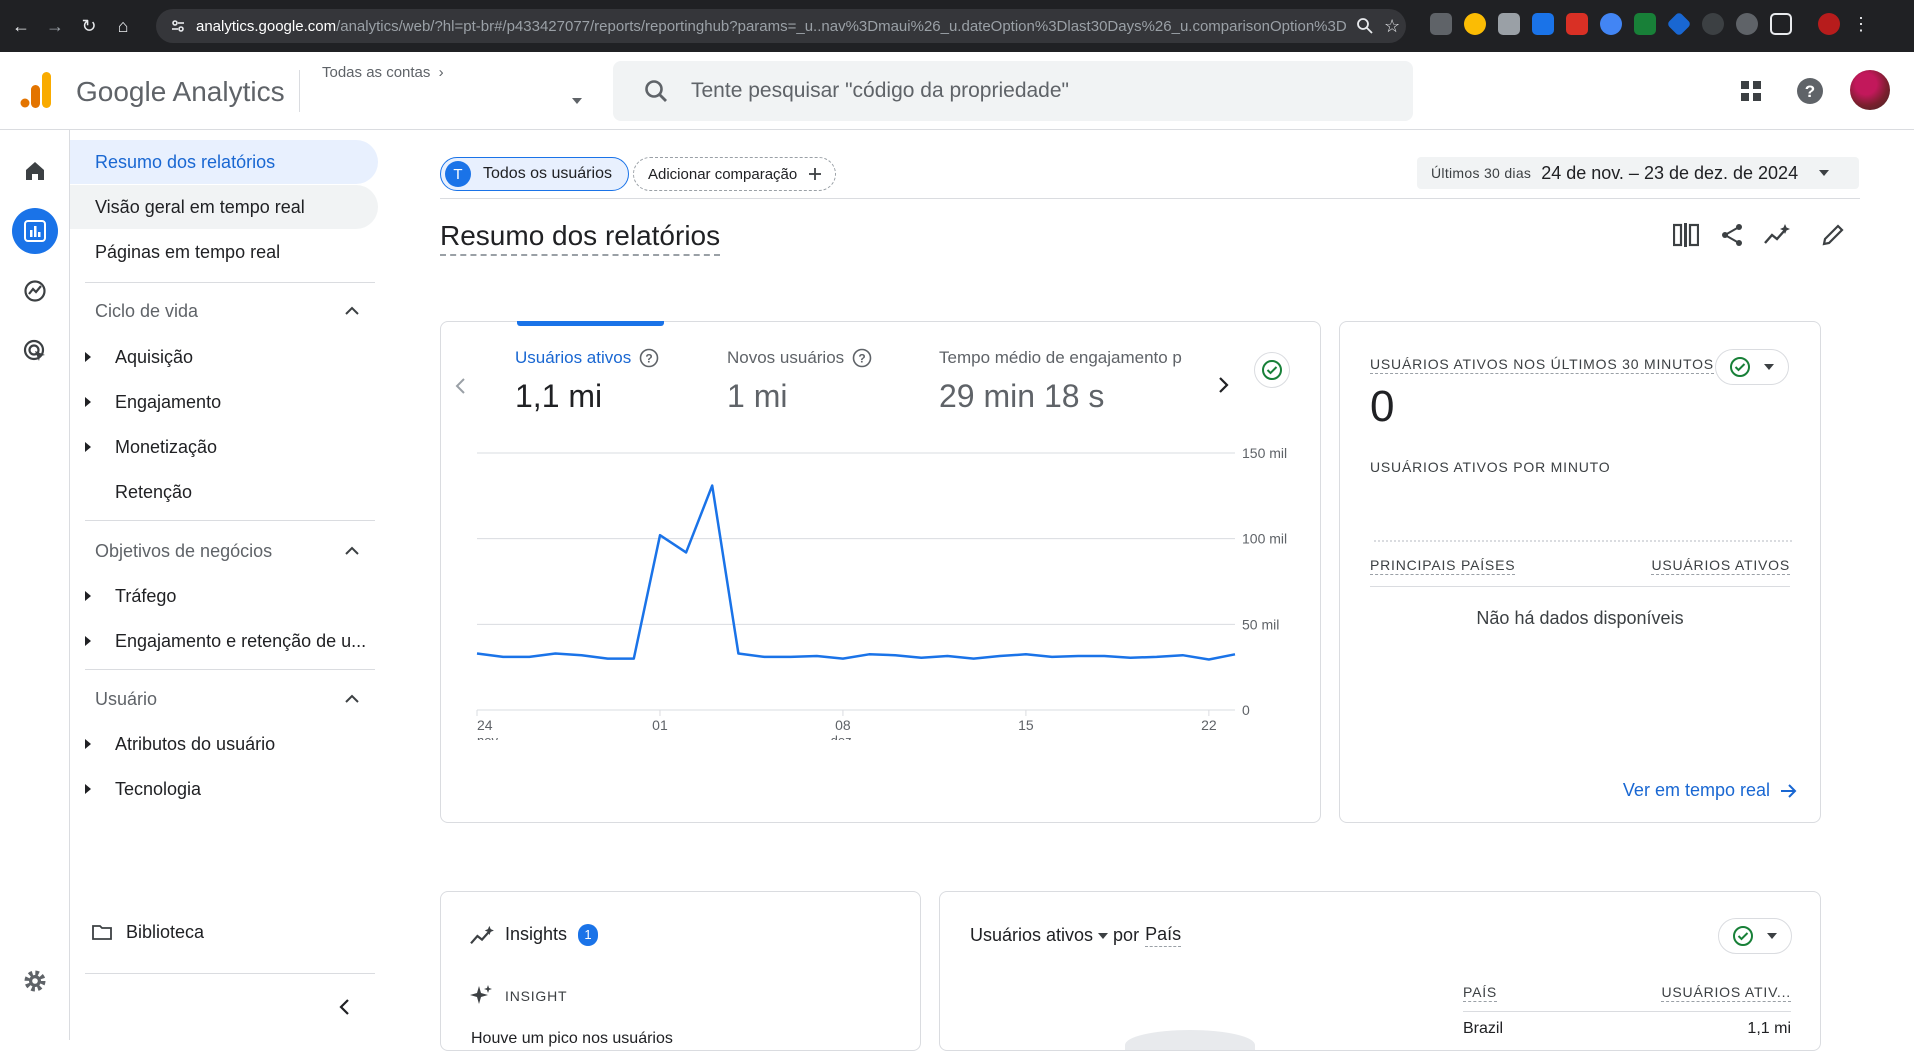 The height and width of the screenshot is (1051, 1914). Describe the element at coordinates (1163, 935) in the screenshot. I see `dimension-selector: País` at that location.